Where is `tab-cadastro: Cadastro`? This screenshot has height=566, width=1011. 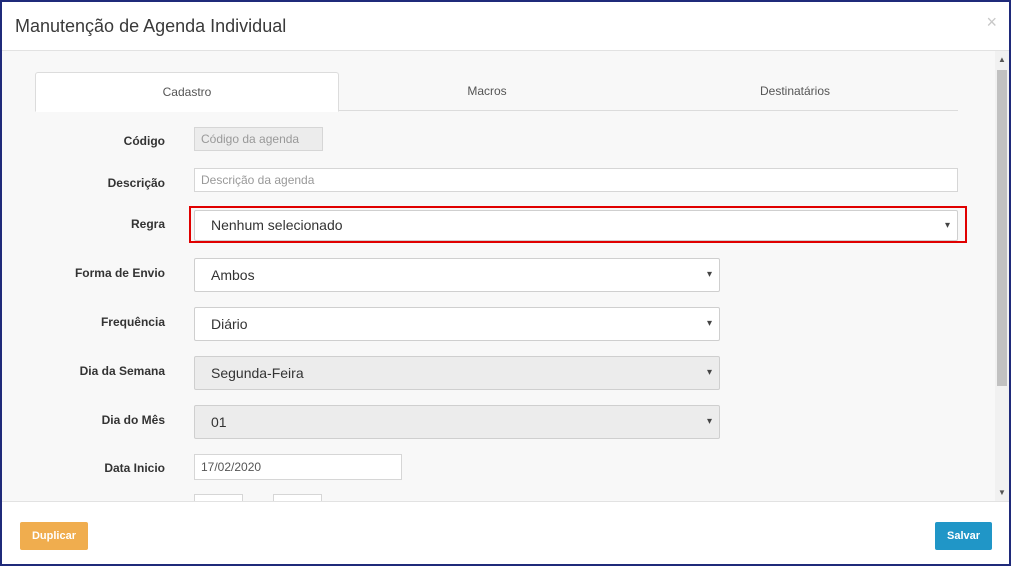 tab-cadastro: Cadastro is located at coordinates (187, 92).